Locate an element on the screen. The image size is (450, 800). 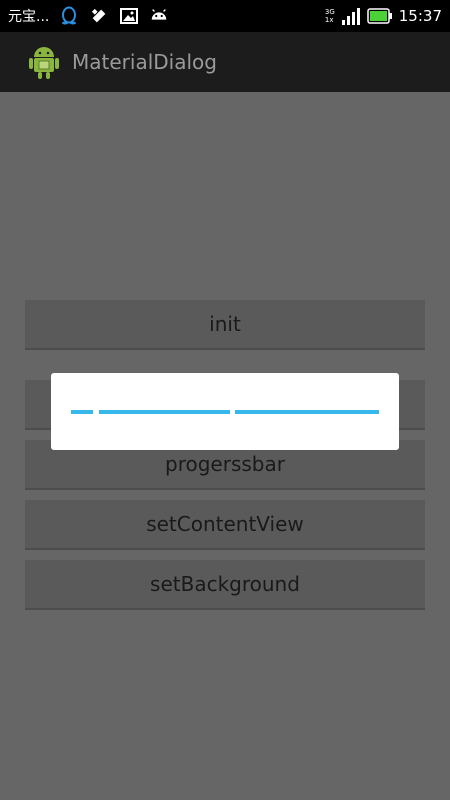
qq-penguin-icon is located at coordinates (69, 15).